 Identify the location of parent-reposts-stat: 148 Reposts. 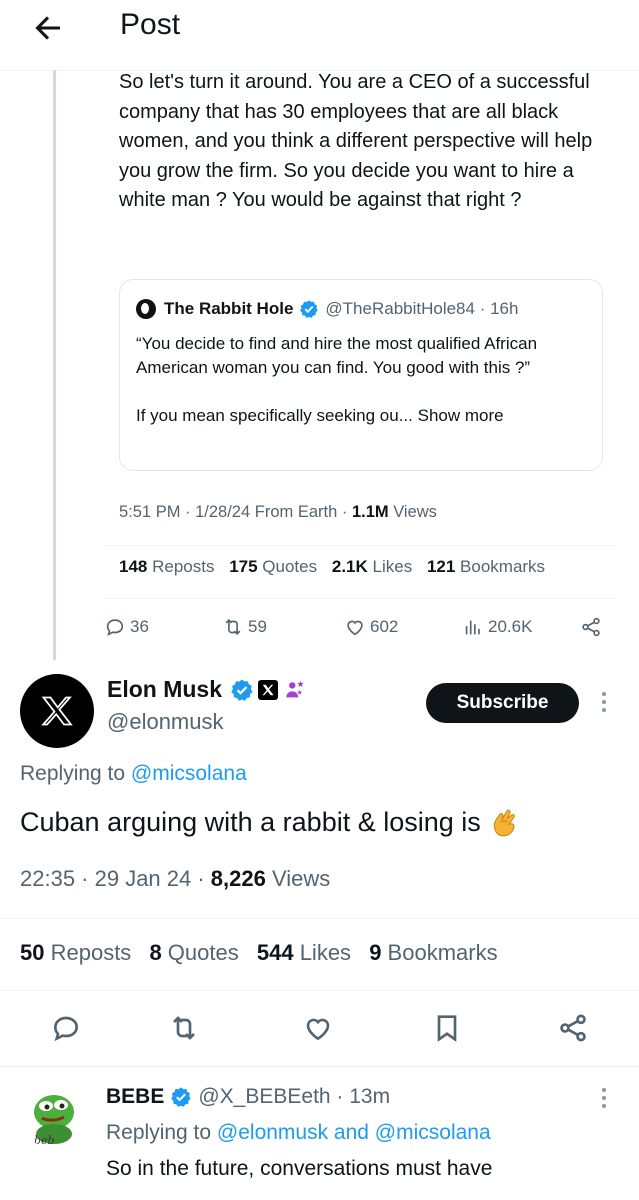
(166, 566).